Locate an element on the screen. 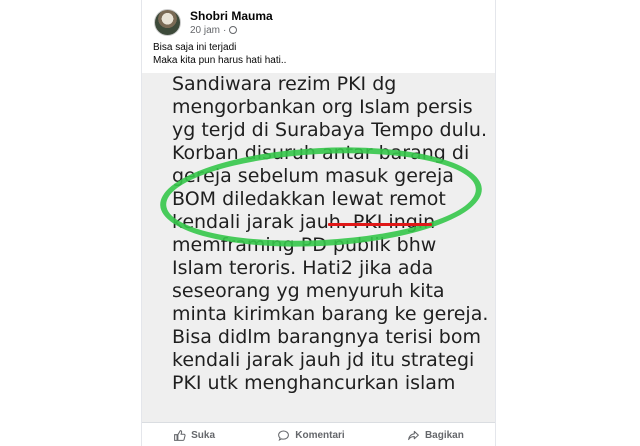  post-header: Shobri Mauma 20 jam · is located at coordinates (213, 22).